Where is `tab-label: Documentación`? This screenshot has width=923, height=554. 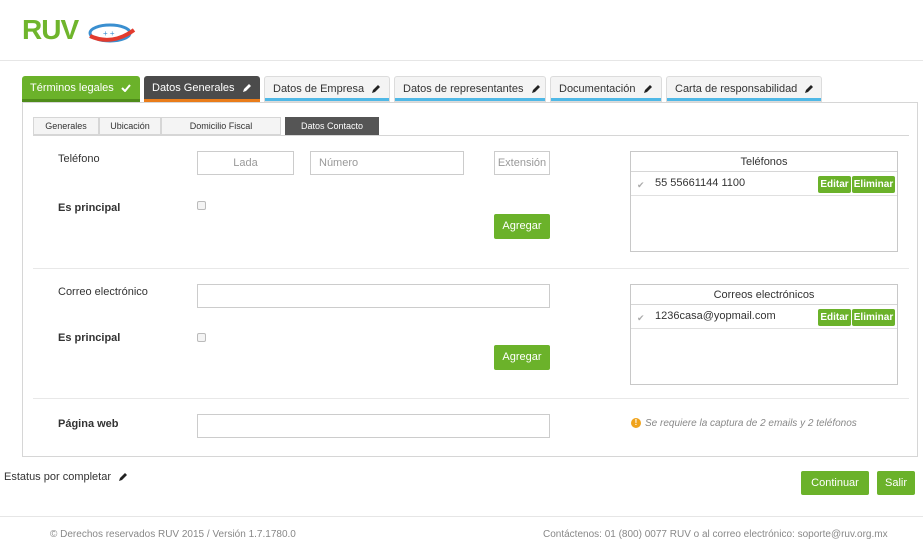 tab-label: Documentación is located at coordinates (597, 89).